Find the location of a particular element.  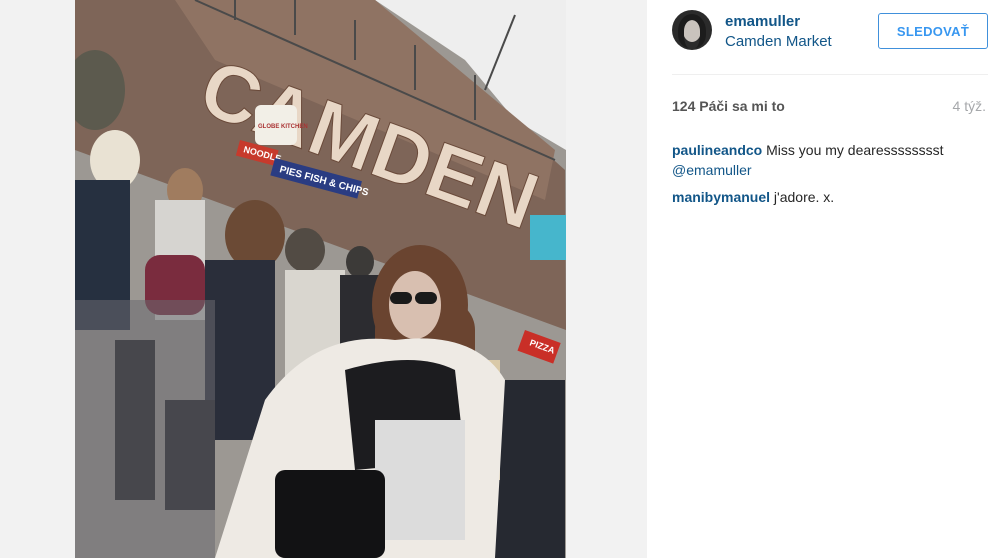

handbag is located at coordinates (330, 514).